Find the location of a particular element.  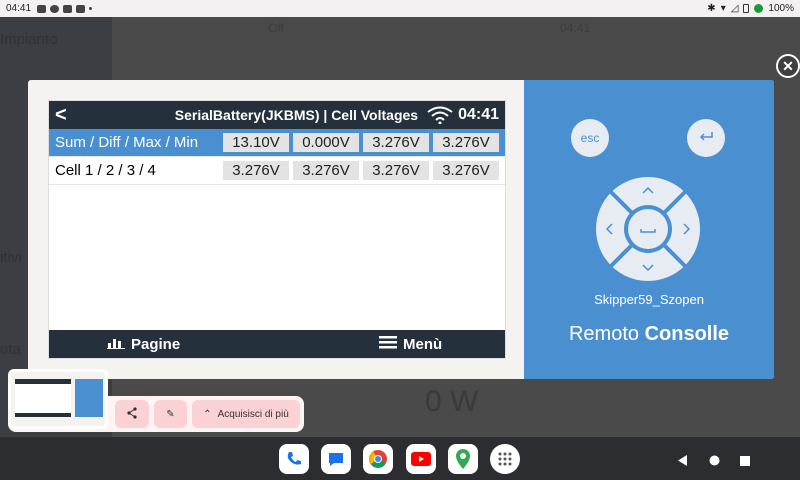

pencil-icon: ✎ is located at coordinates (170, 414).